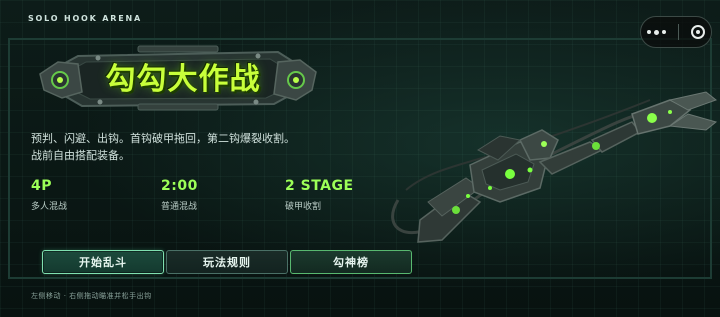 The width and height of the screenshot is (720, 317). Describe the element at coordinates (319, 195) in the screenshot. I see `stat-stages: 2 STAGE 破甲收割` at that location.